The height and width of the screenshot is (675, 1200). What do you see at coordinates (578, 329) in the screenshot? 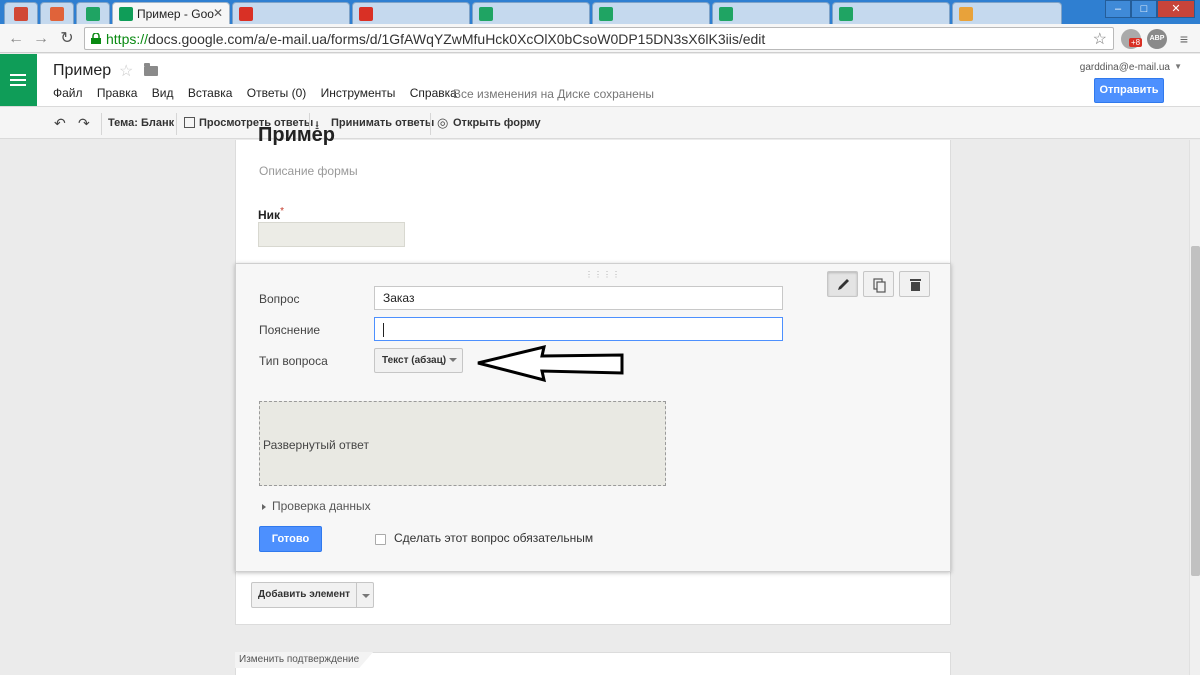
I see `help-text-input` at bounding box center [578, 329].